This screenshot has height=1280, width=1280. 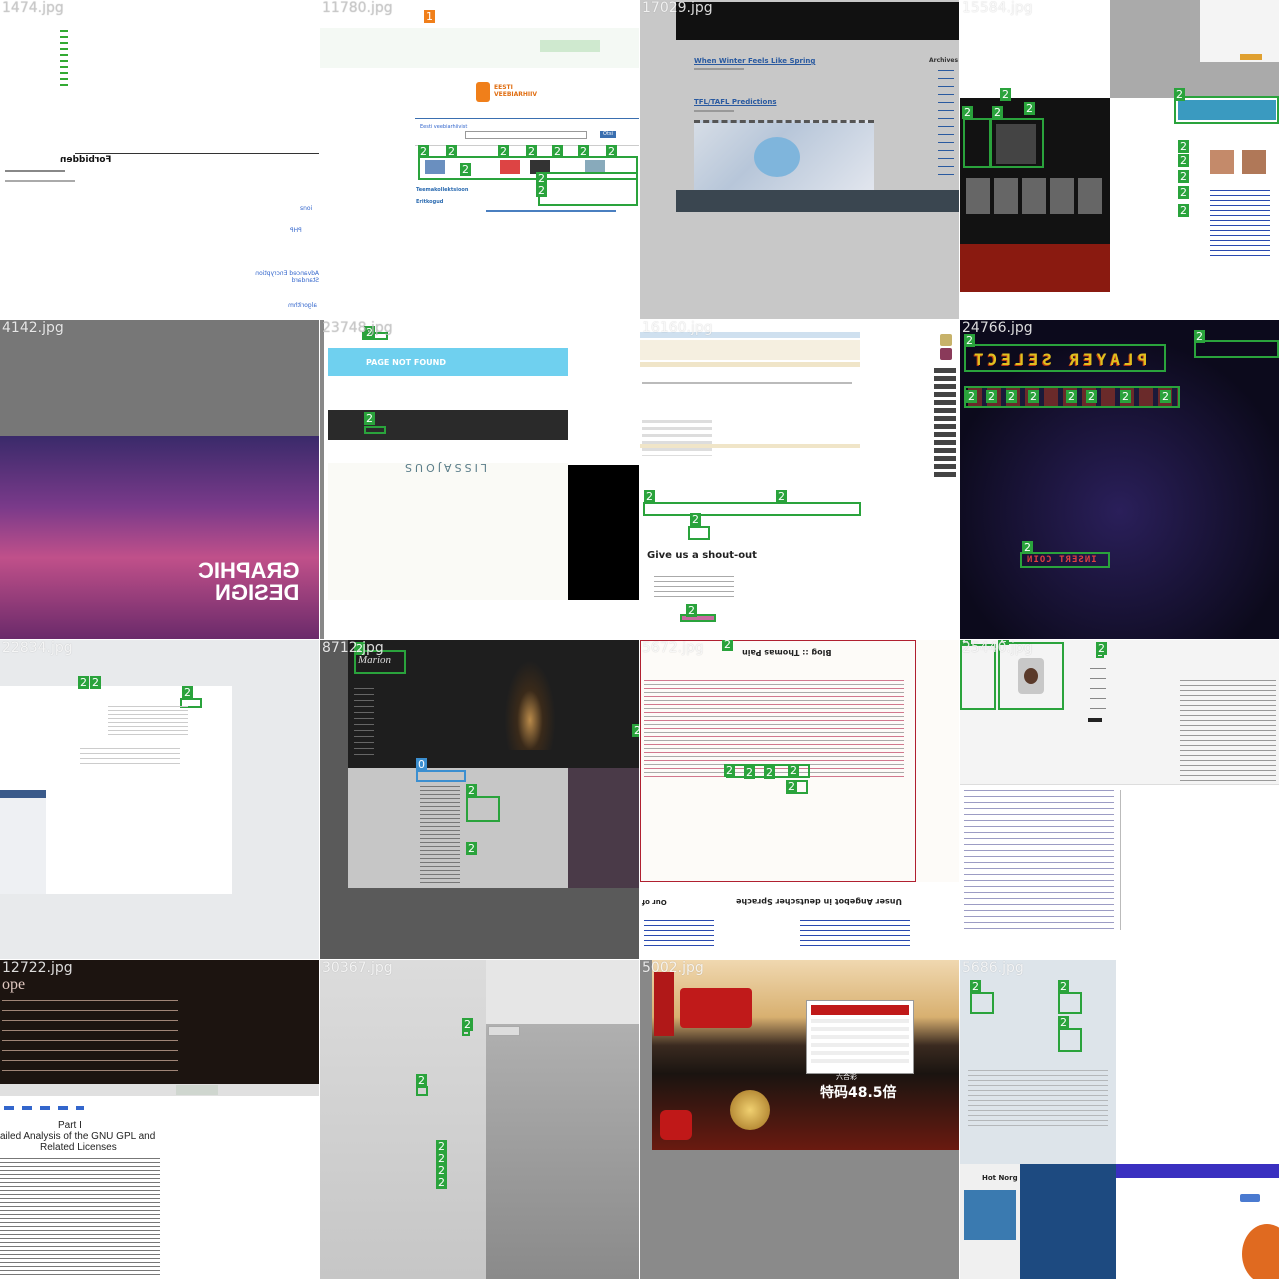 What do you see at coordinates (1250, 1198) in the screenshot?
I see `search-button` at bounding box center [1250, 1198].